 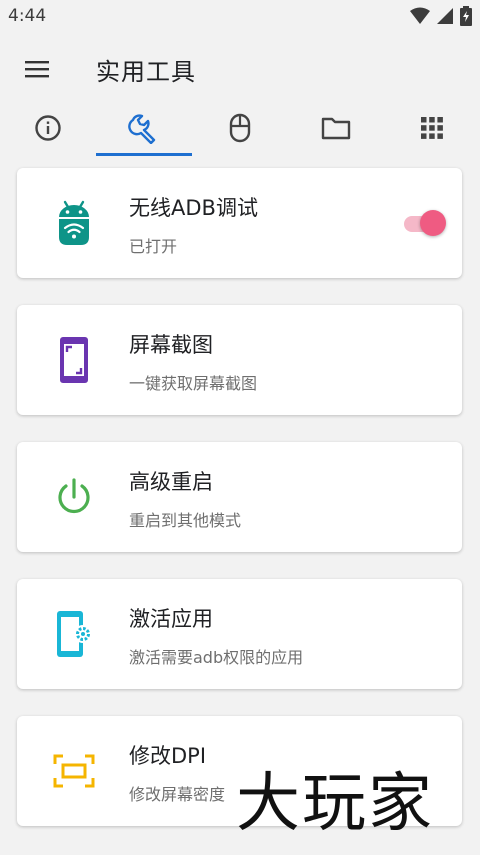 I want to click on card-title: 高级重启, so click(x=171, y=482).